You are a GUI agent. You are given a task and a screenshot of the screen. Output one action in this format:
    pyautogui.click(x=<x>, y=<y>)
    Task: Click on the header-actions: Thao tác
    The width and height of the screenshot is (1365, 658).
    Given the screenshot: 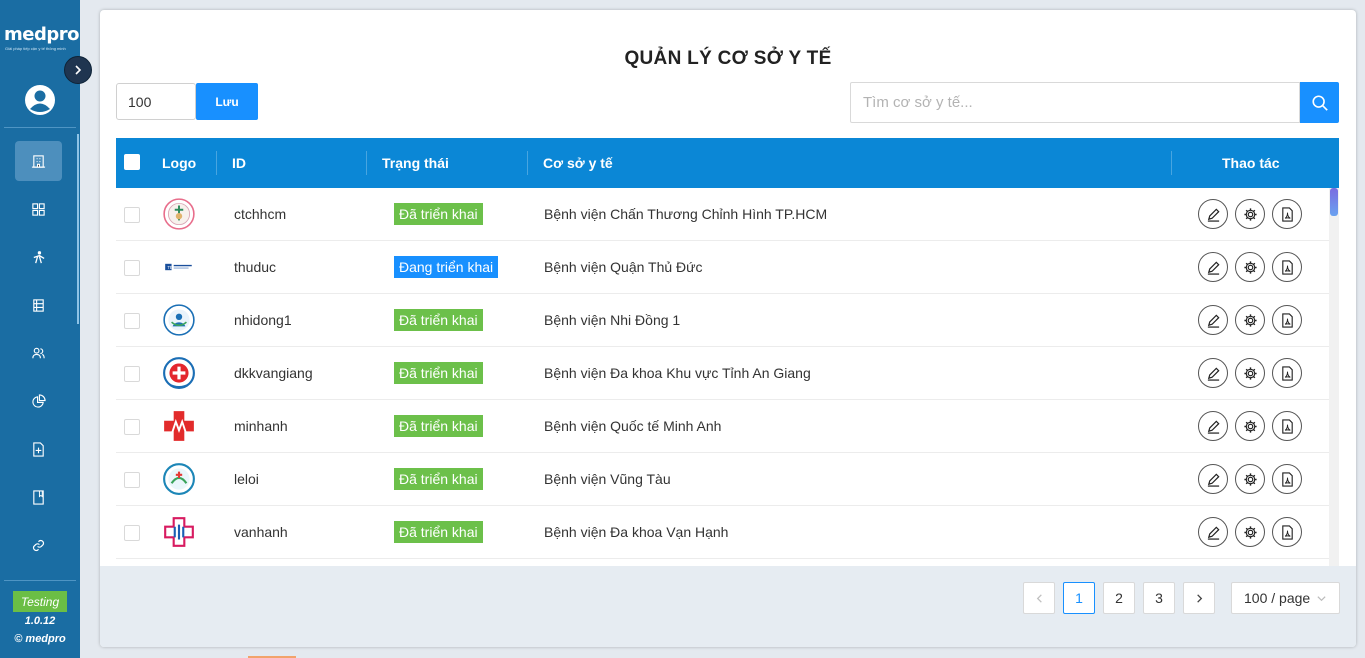 What is the action you would take?
    pyautogui.click(x=1251, y=163)
    